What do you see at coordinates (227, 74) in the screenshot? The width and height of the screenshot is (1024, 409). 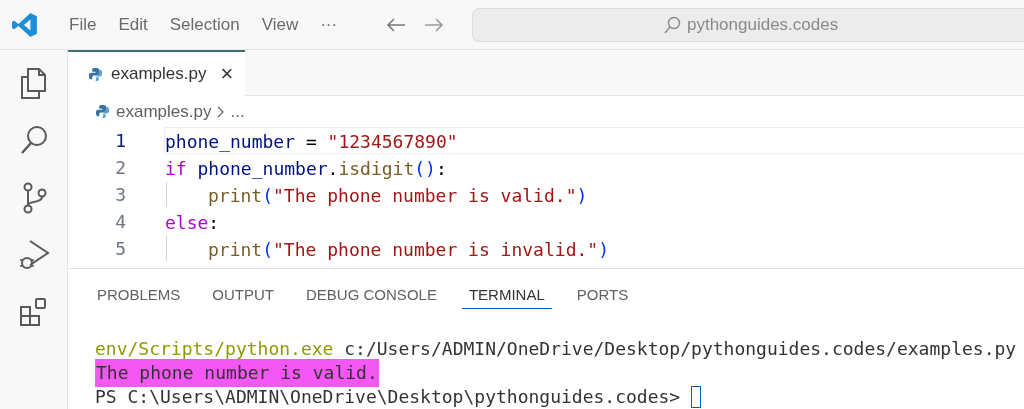 I see `close-icon: ×` at bounding box center [227, 74].